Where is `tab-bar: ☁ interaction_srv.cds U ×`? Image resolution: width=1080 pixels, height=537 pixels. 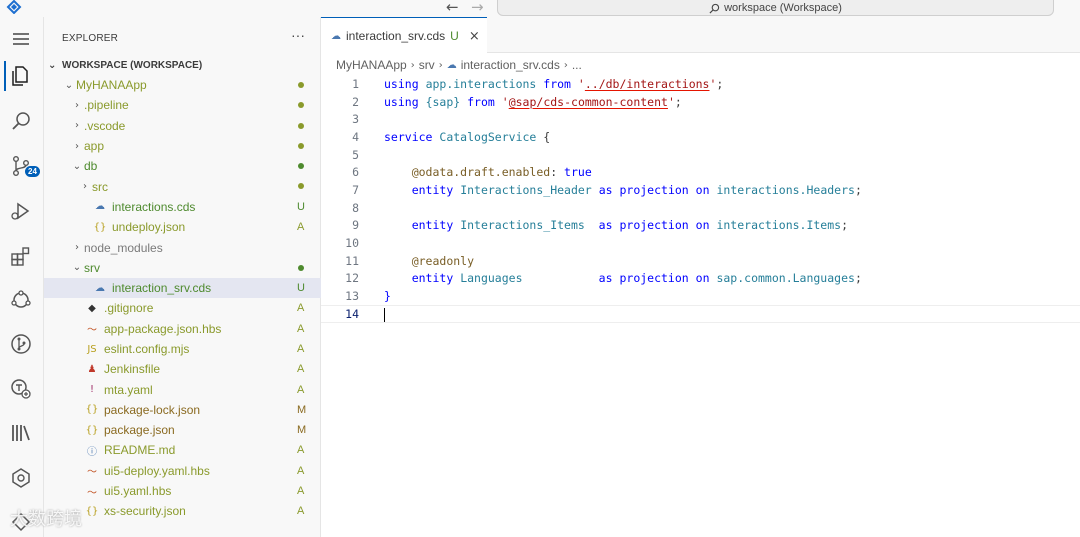 tab-bar: ☁ interaction_srv.cds U × is located at coordinates (700, 35).